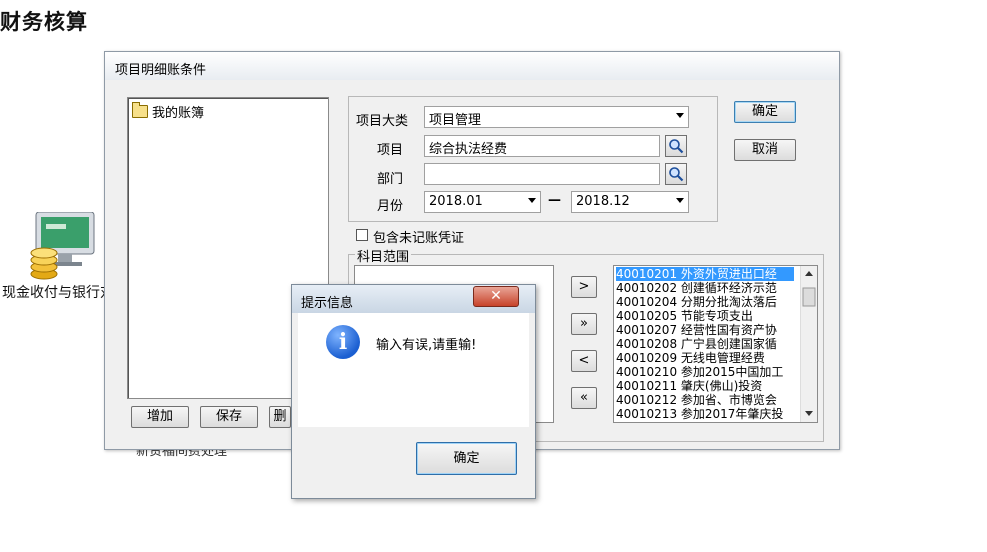 This screenshot has height=552, width=987. What do you see at coordinates (584, 361) in the screenshot?
I see `move-left-button: <` at bounding box center [584, 361].